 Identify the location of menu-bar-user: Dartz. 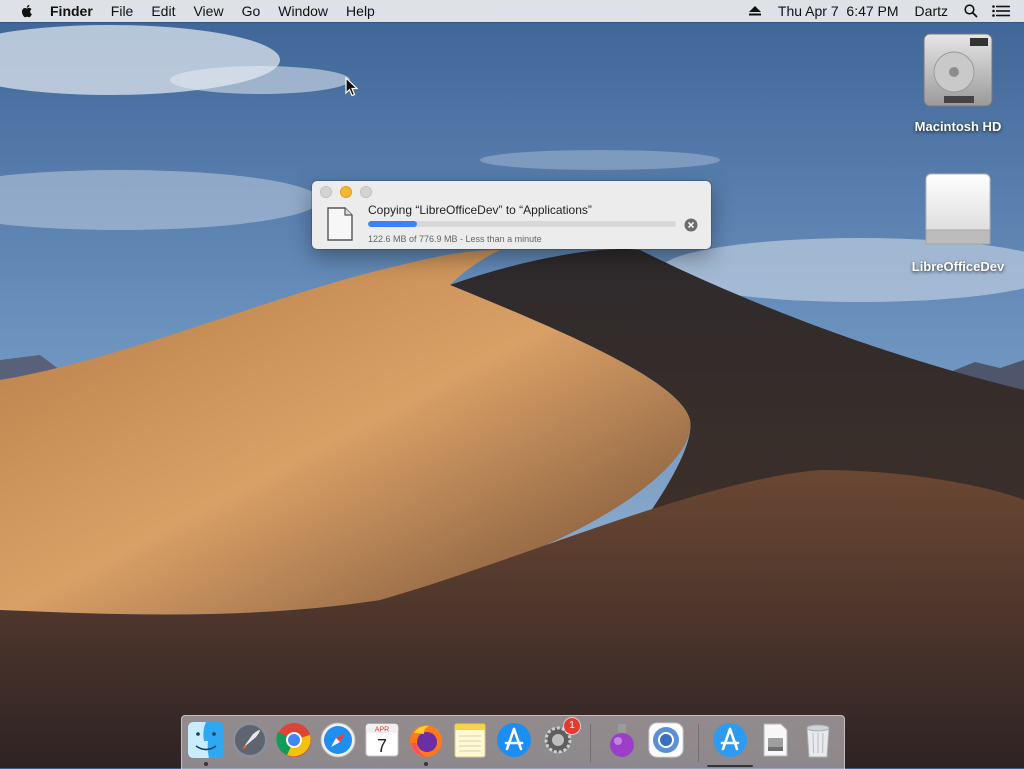
(931, 11).